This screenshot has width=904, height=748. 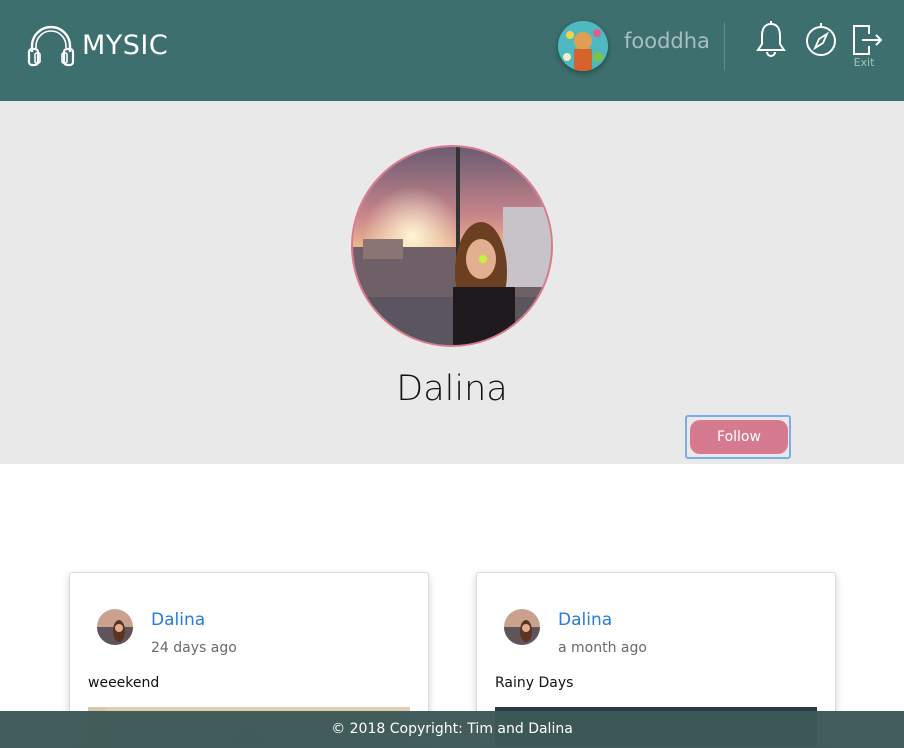 I want to click on post-timestamp: 24 days ago, so click(x=194, y=648).